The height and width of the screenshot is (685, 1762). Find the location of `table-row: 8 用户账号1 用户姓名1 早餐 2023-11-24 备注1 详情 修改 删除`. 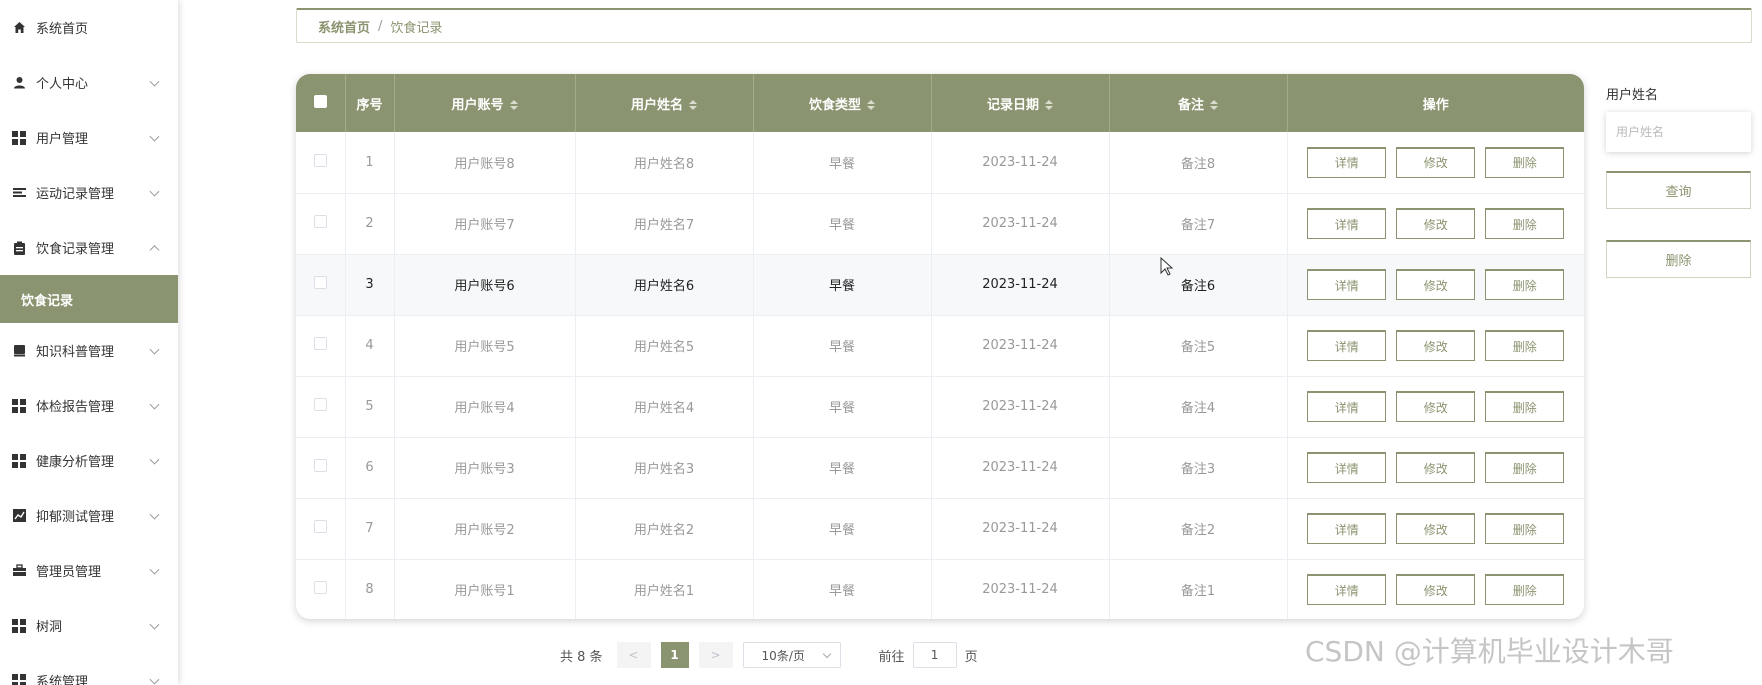

table-row: 8 用户账号1 用户姓名1 早餐 2023-11-24 备注1 详情 修改 删除 is located at coordinates (940, 589).